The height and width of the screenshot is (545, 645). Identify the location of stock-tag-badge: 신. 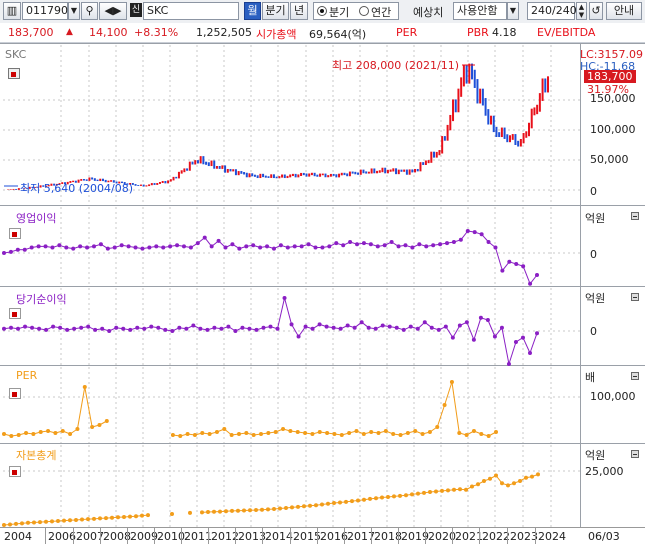
(136, 10).